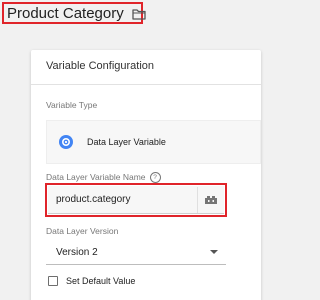 This screenshot has height=300, width=320. I want to click on set-default-value-label: Set Default Value, so click(101, 281).